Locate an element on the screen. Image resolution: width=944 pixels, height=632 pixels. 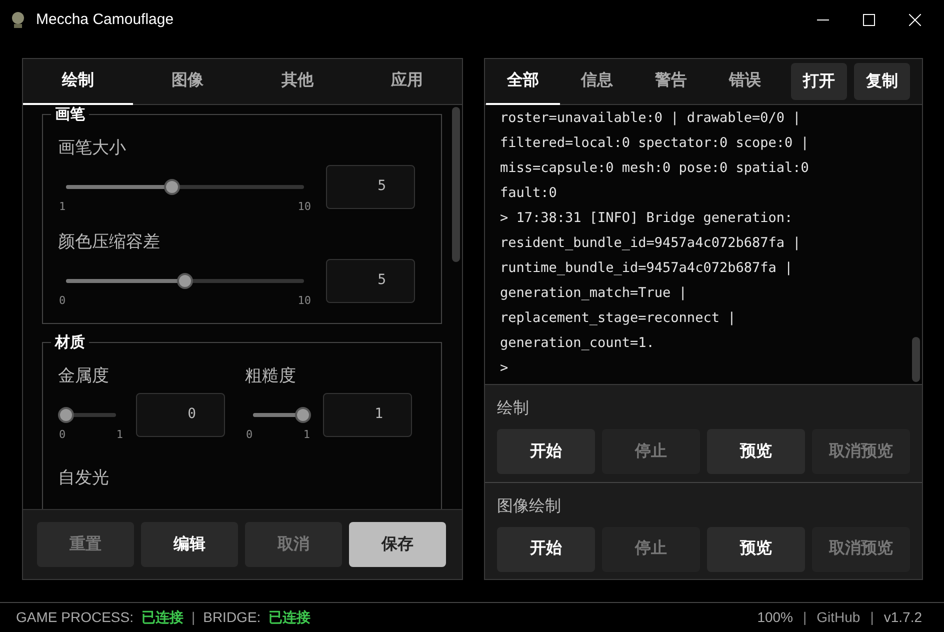
log-line: > 17:38:31 [INFO] Bridge generation: is located at coordinates (646, 218).